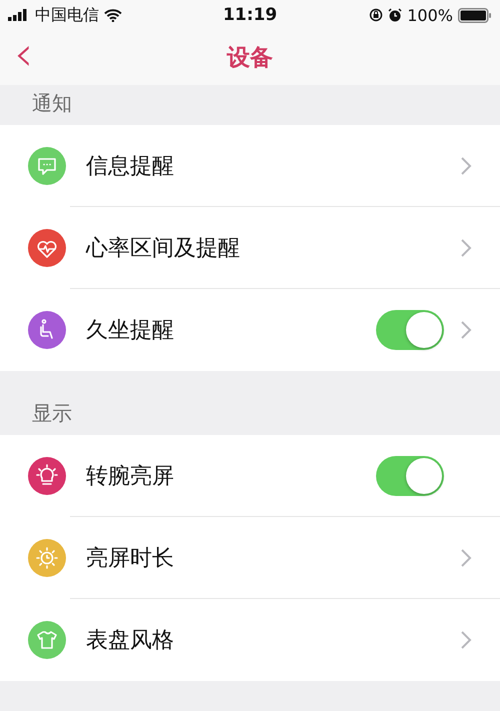  Describe the element at coordinates (250, 330) in the screenshot. I see `settings-row: 久坐提醒` at that location.